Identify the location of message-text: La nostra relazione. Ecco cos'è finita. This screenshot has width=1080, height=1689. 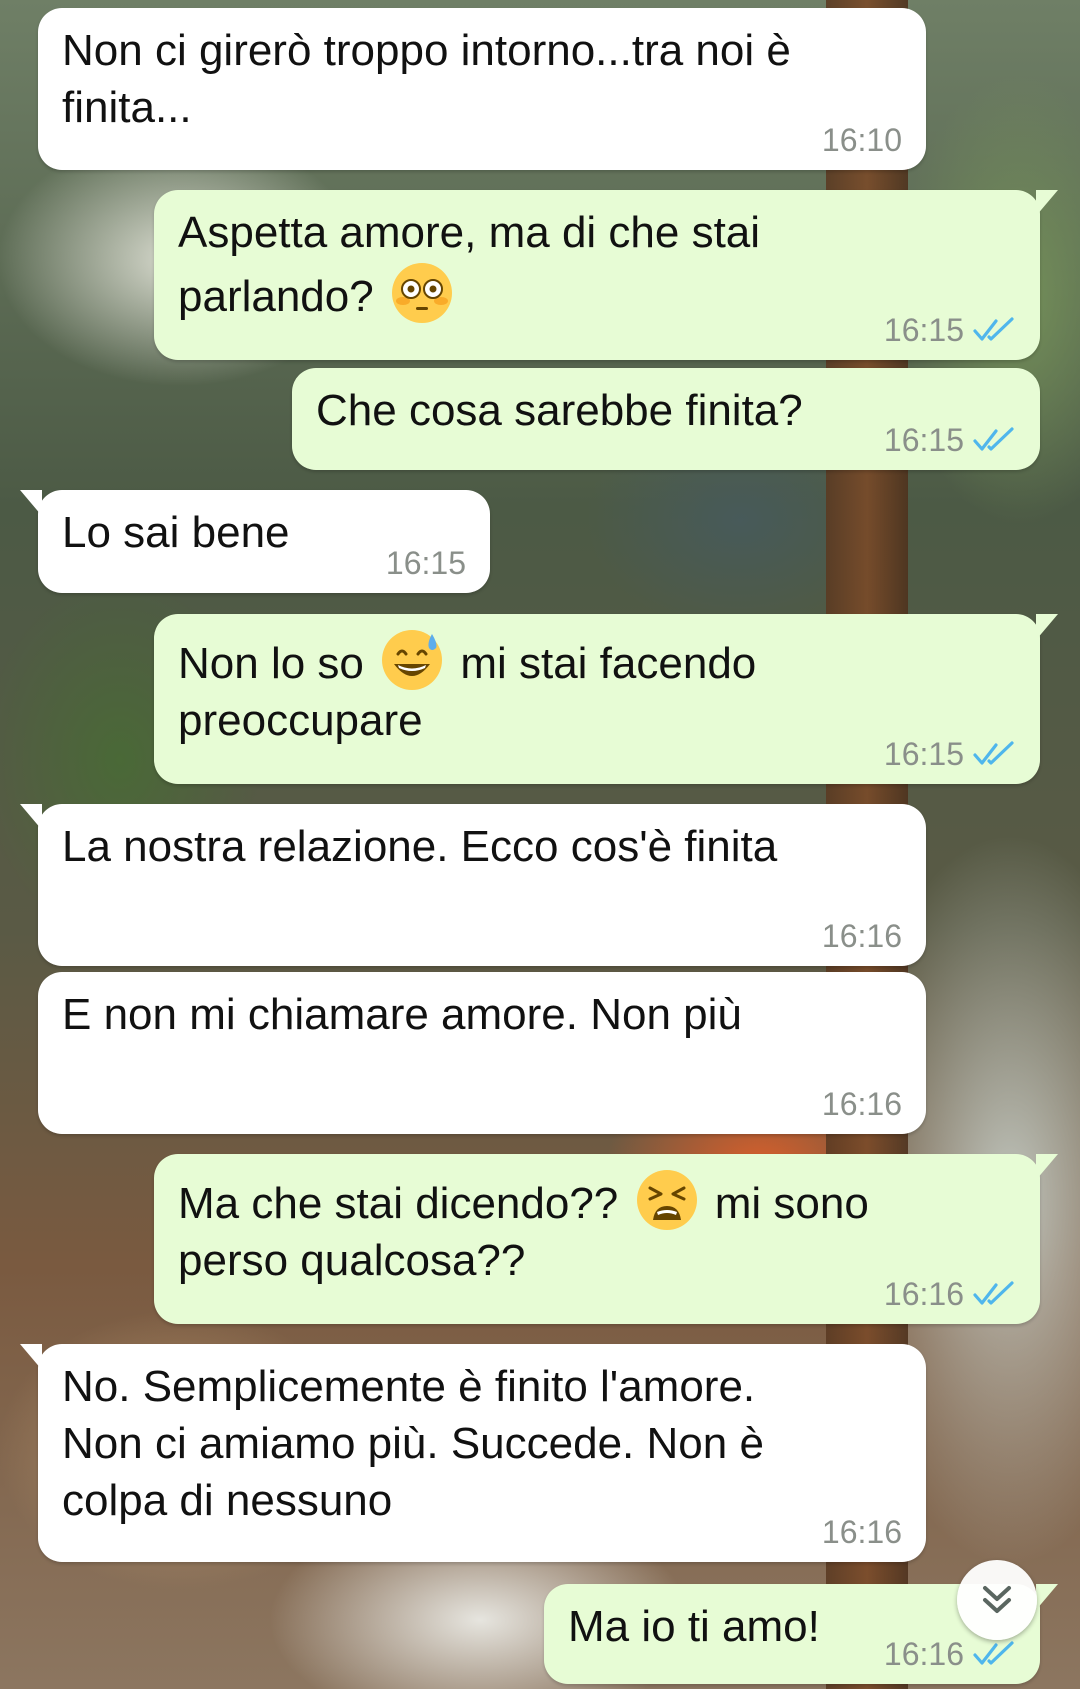
(420, 846).